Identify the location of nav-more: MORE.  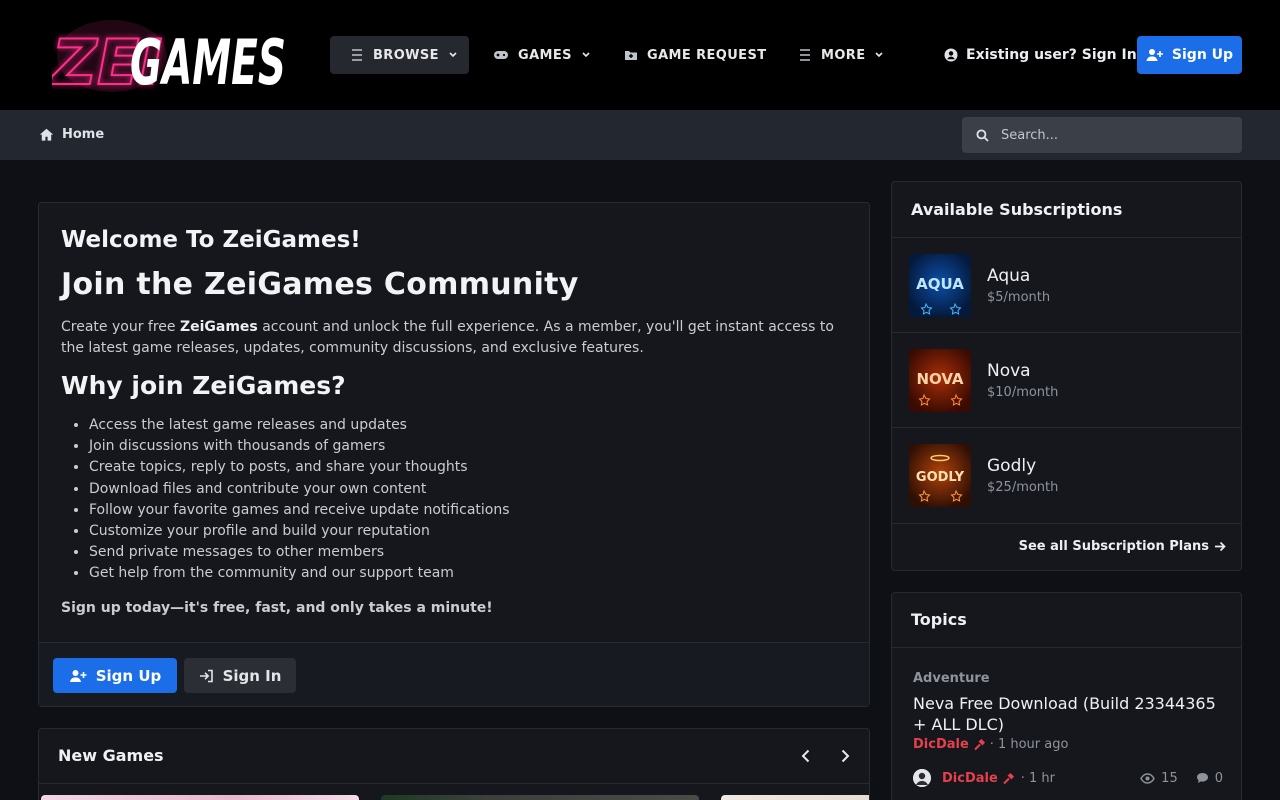
(841, 55).